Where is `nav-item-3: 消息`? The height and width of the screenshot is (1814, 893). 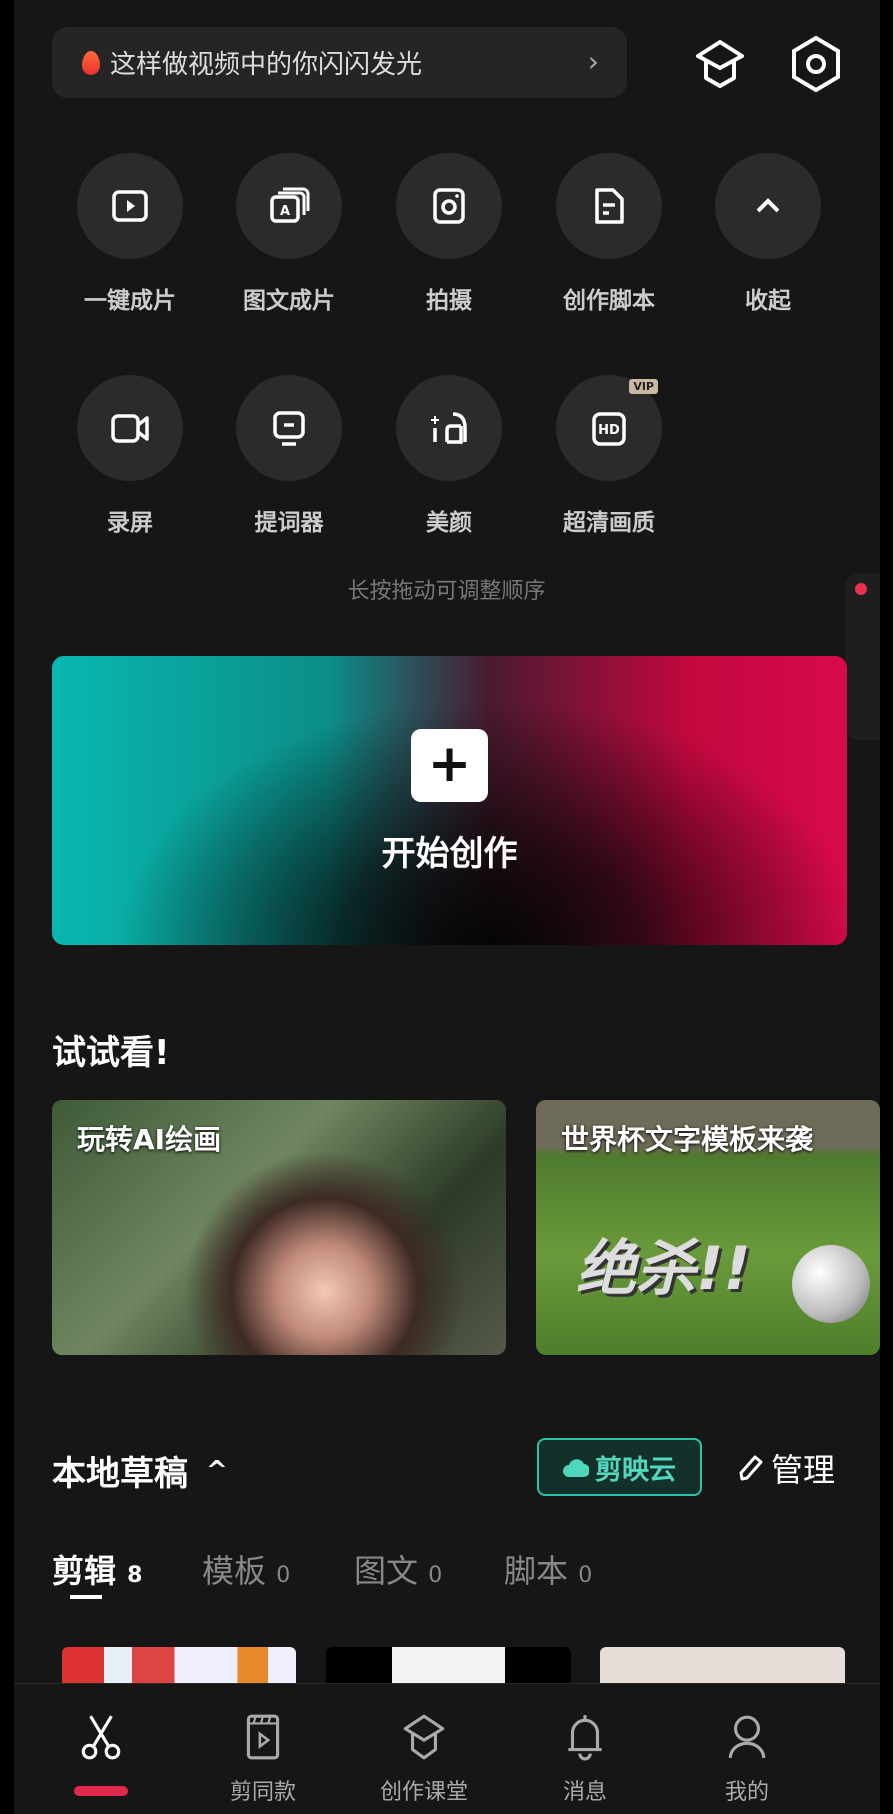 nav-item-3: 消息 is located at coordinates (585, 1758).